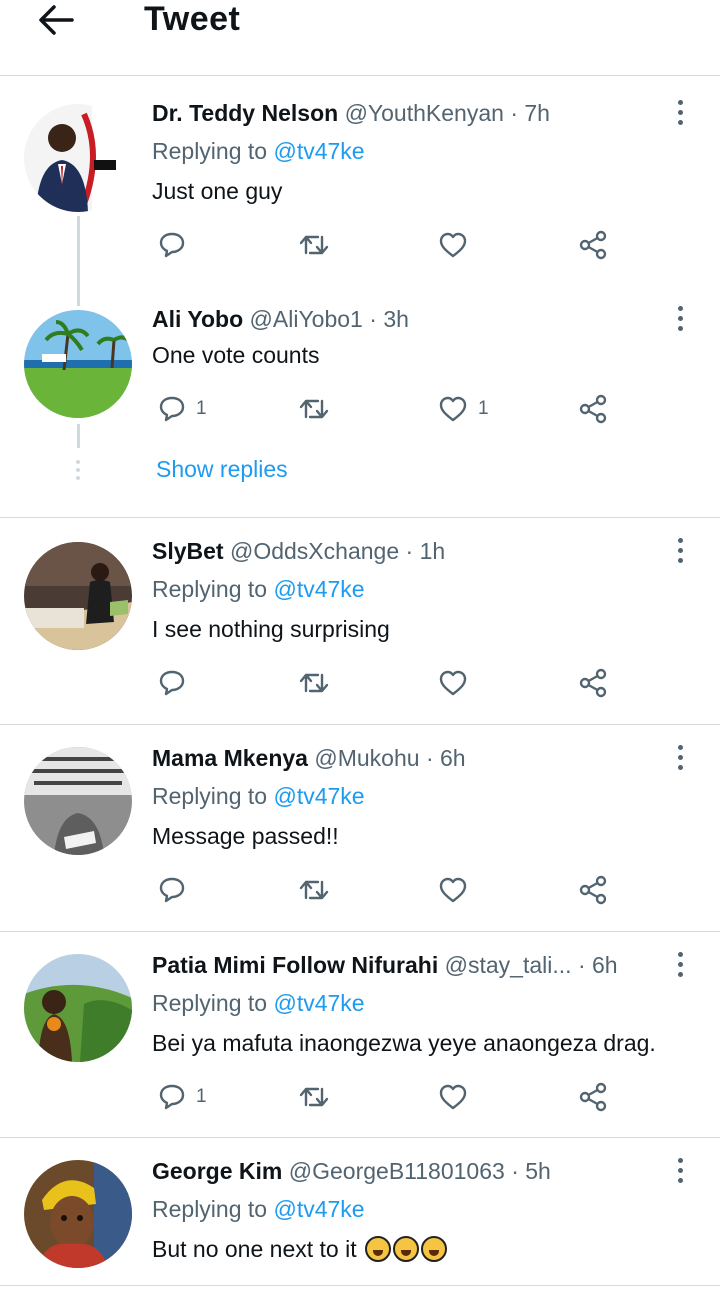 The image size is (720, 1296). I want to click on tweet-meta: SlyBet @OddsXchange · 1h, so click(298, 551).